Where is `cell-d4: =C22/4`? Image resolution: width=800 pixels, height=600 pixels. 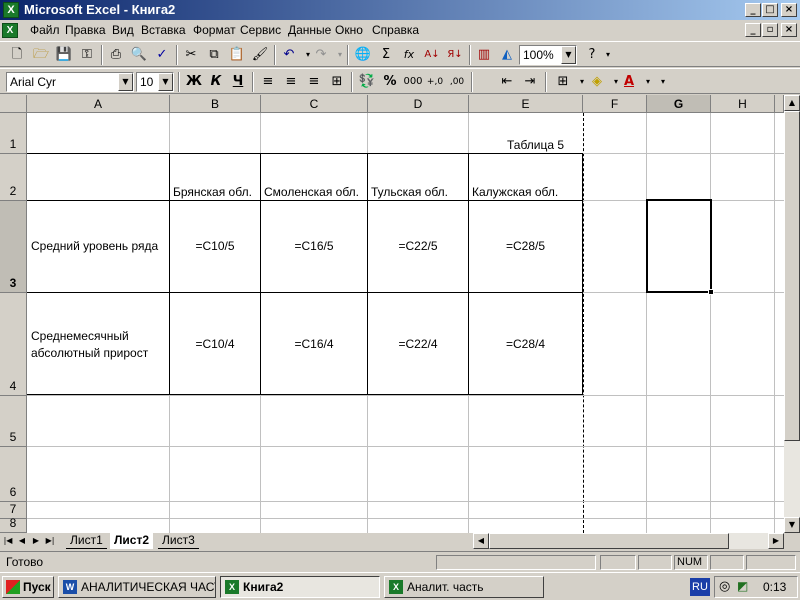
cell-d4: =C22/4 is located at coordinates (418, 344).